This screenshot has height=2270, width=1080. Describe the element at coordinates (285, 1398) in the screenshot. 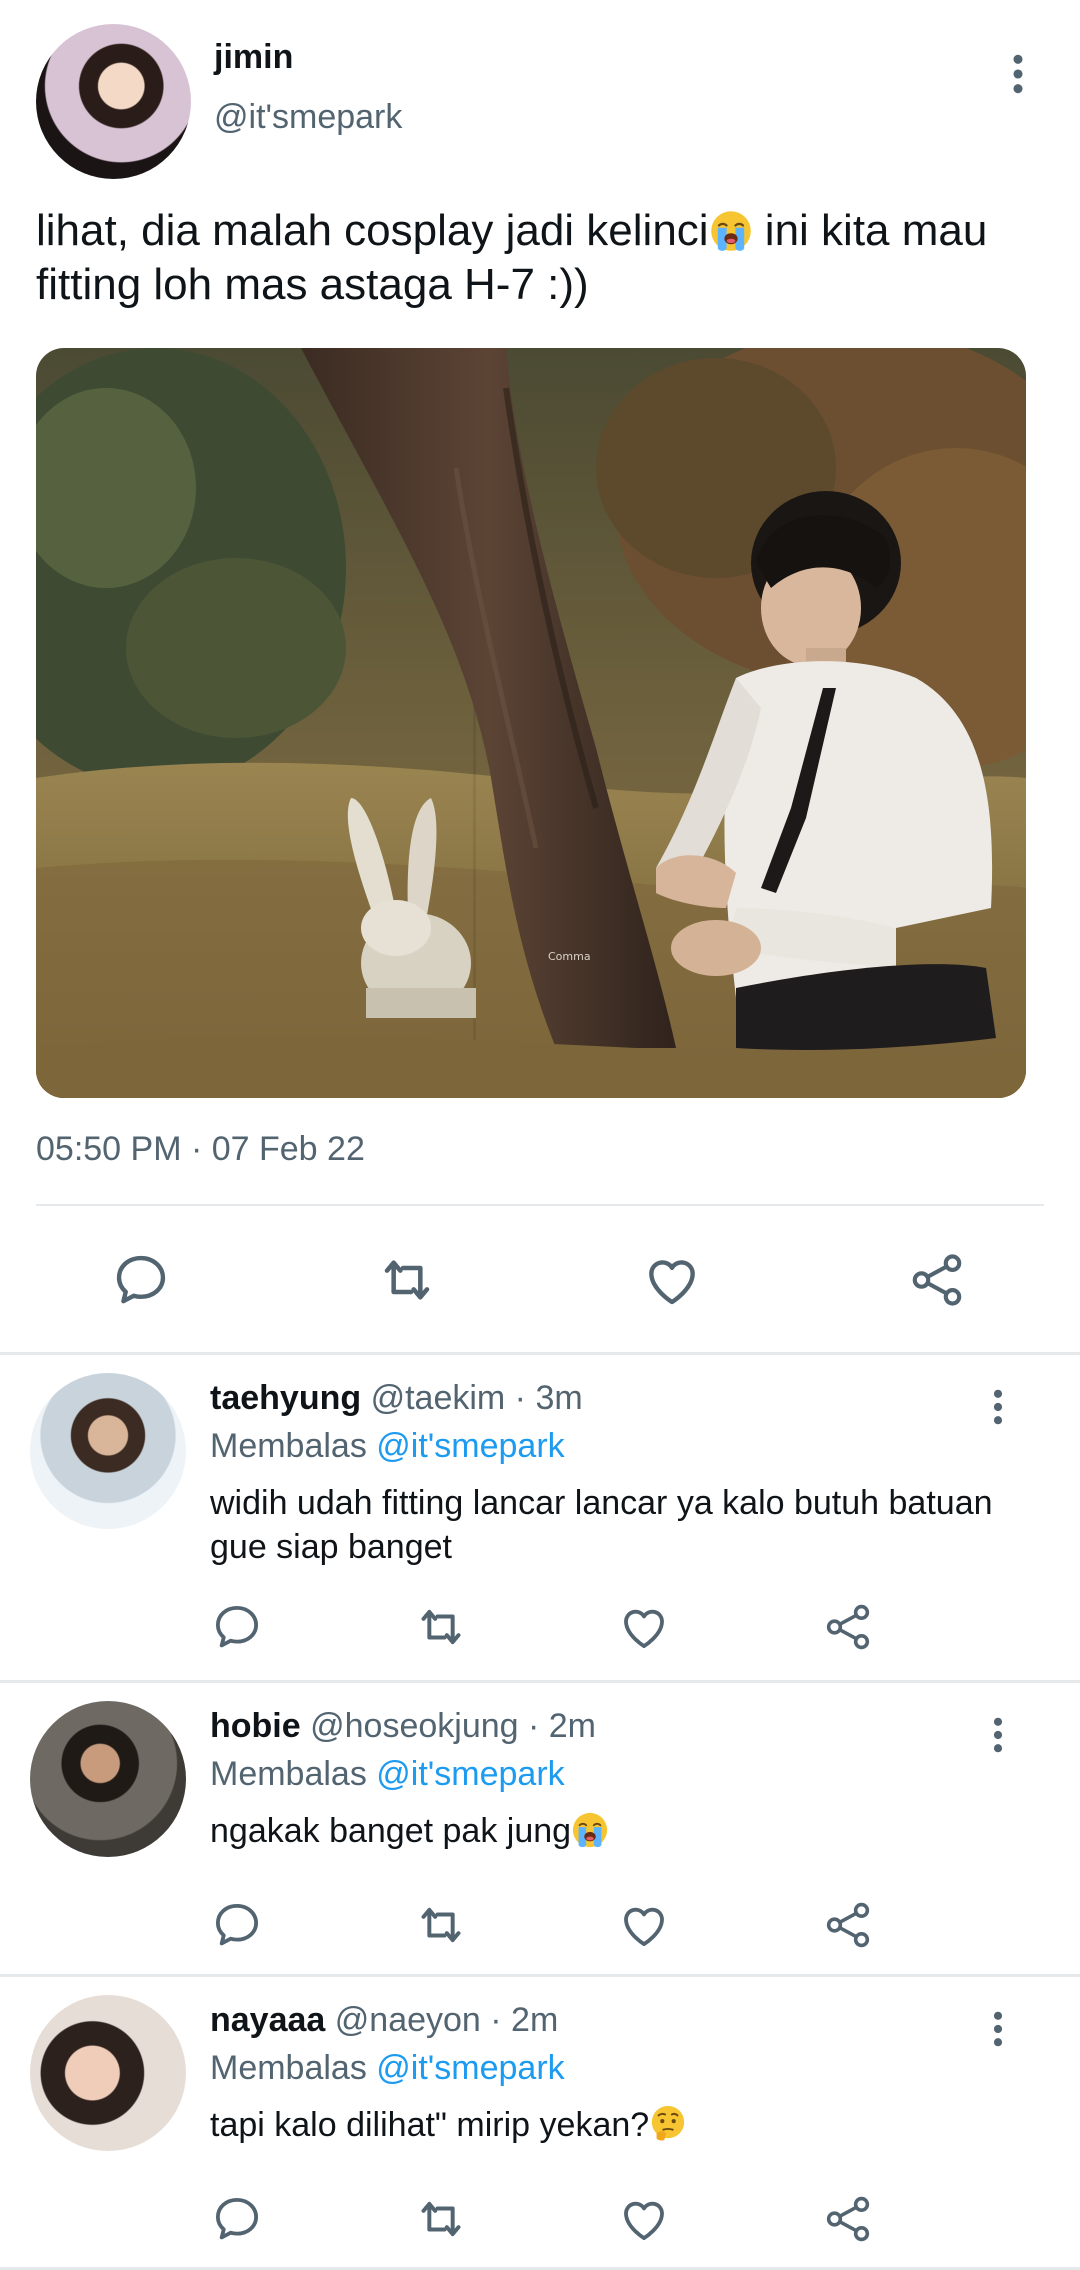

I see `author-name: taehyung` at that location.